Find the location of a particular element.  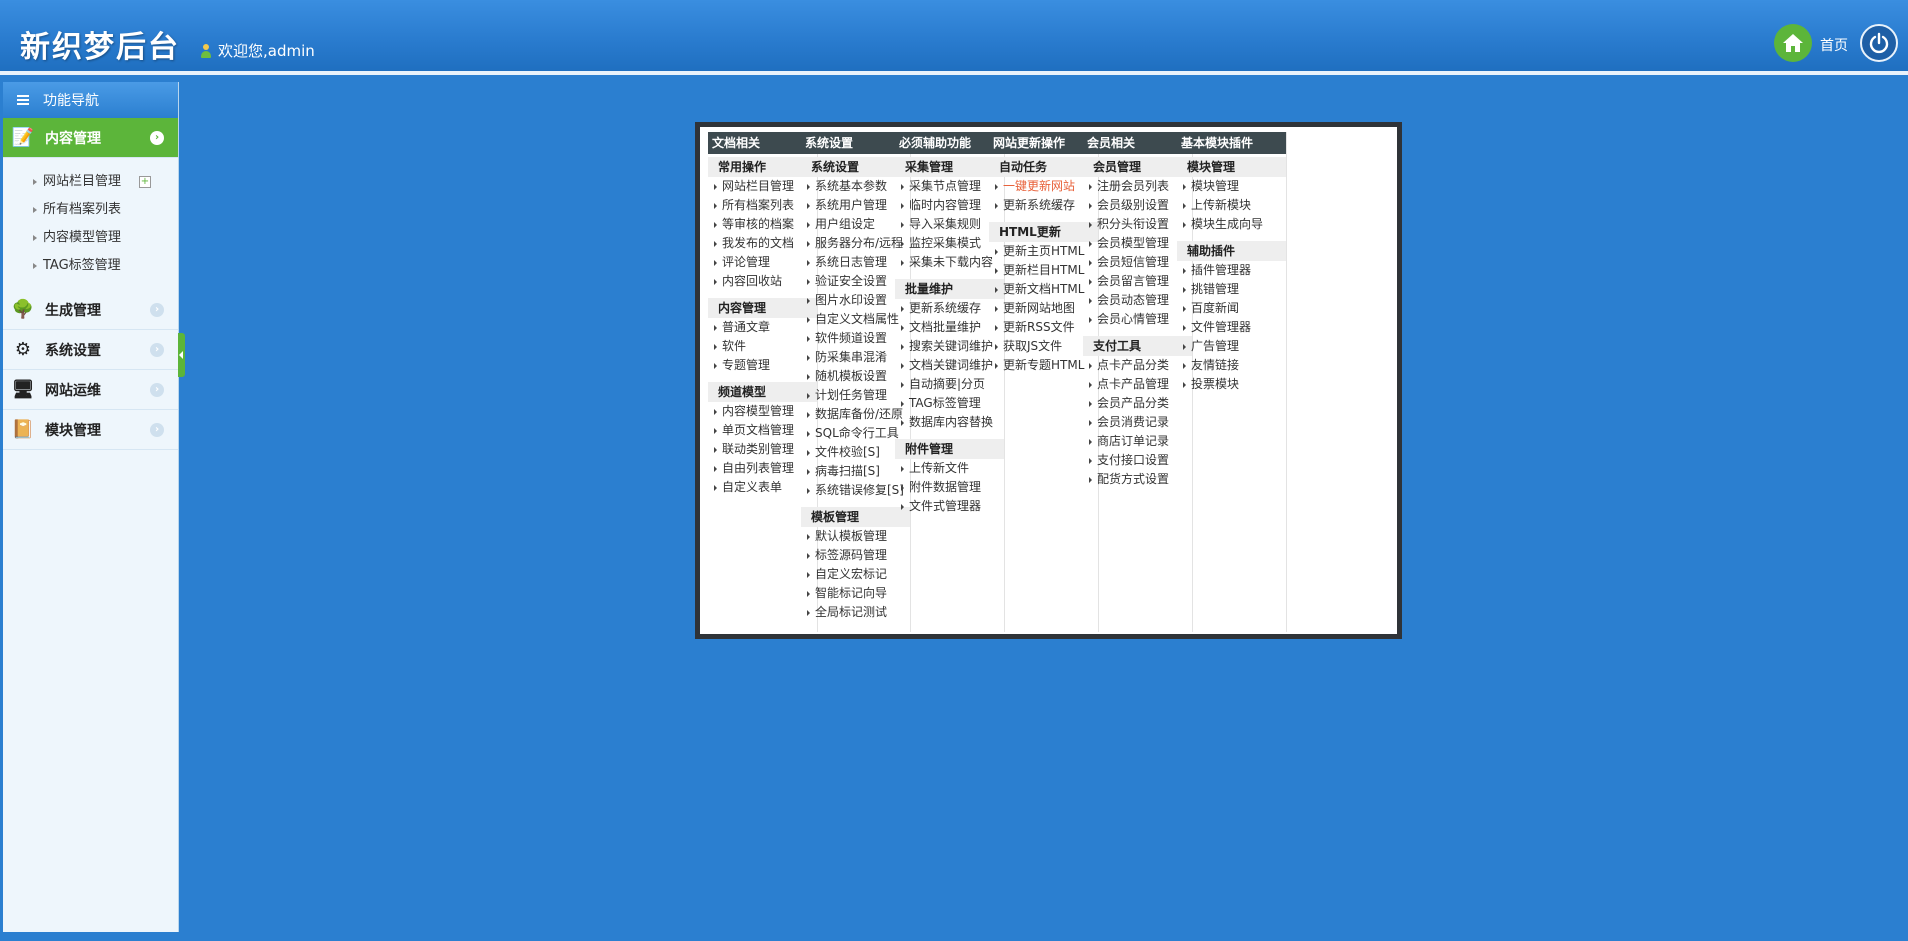

menu-link: 文档关键词维护 is located at coordinates (949, 365).